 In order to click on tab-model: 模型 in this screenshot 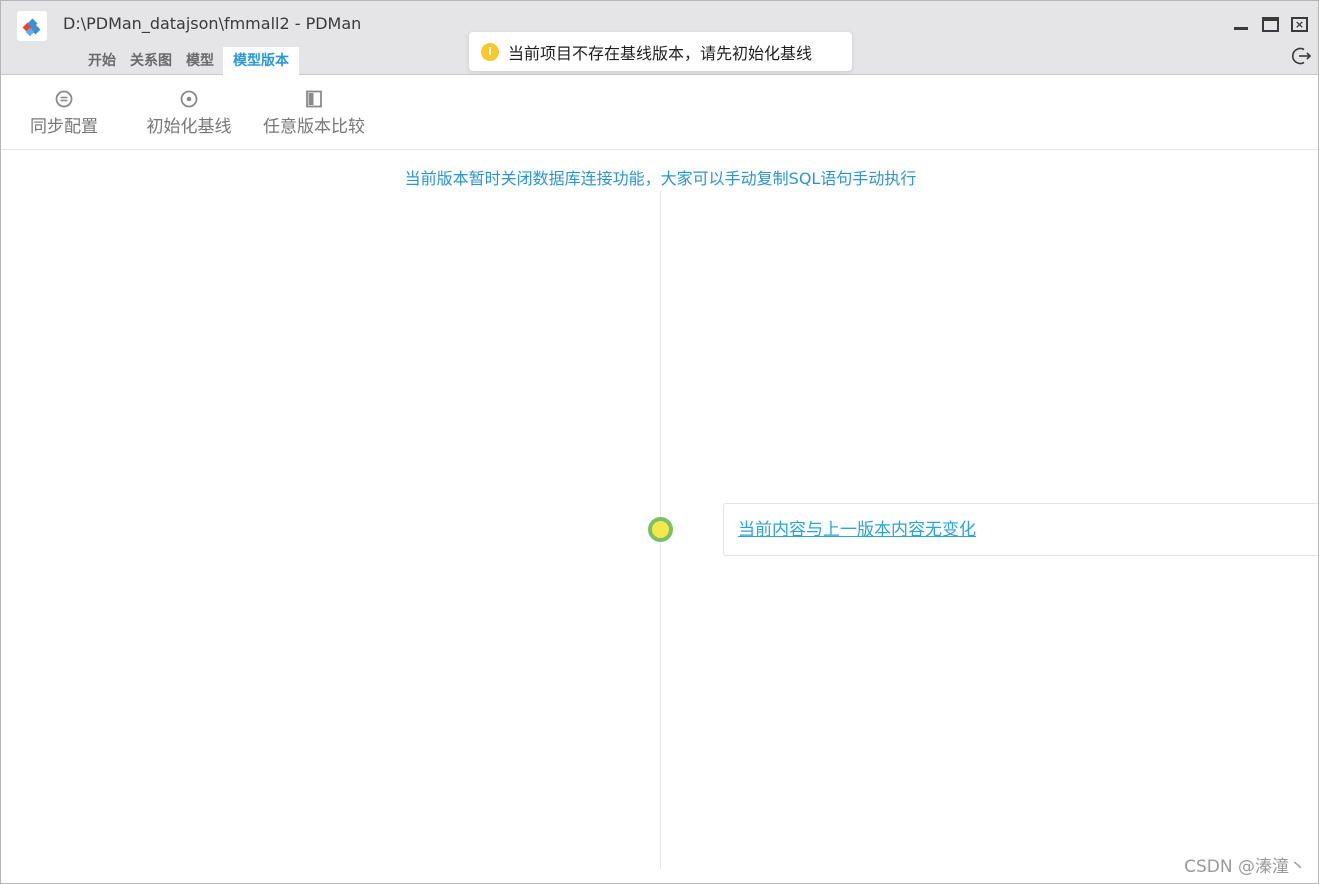, I will do `click(200, 61)`.